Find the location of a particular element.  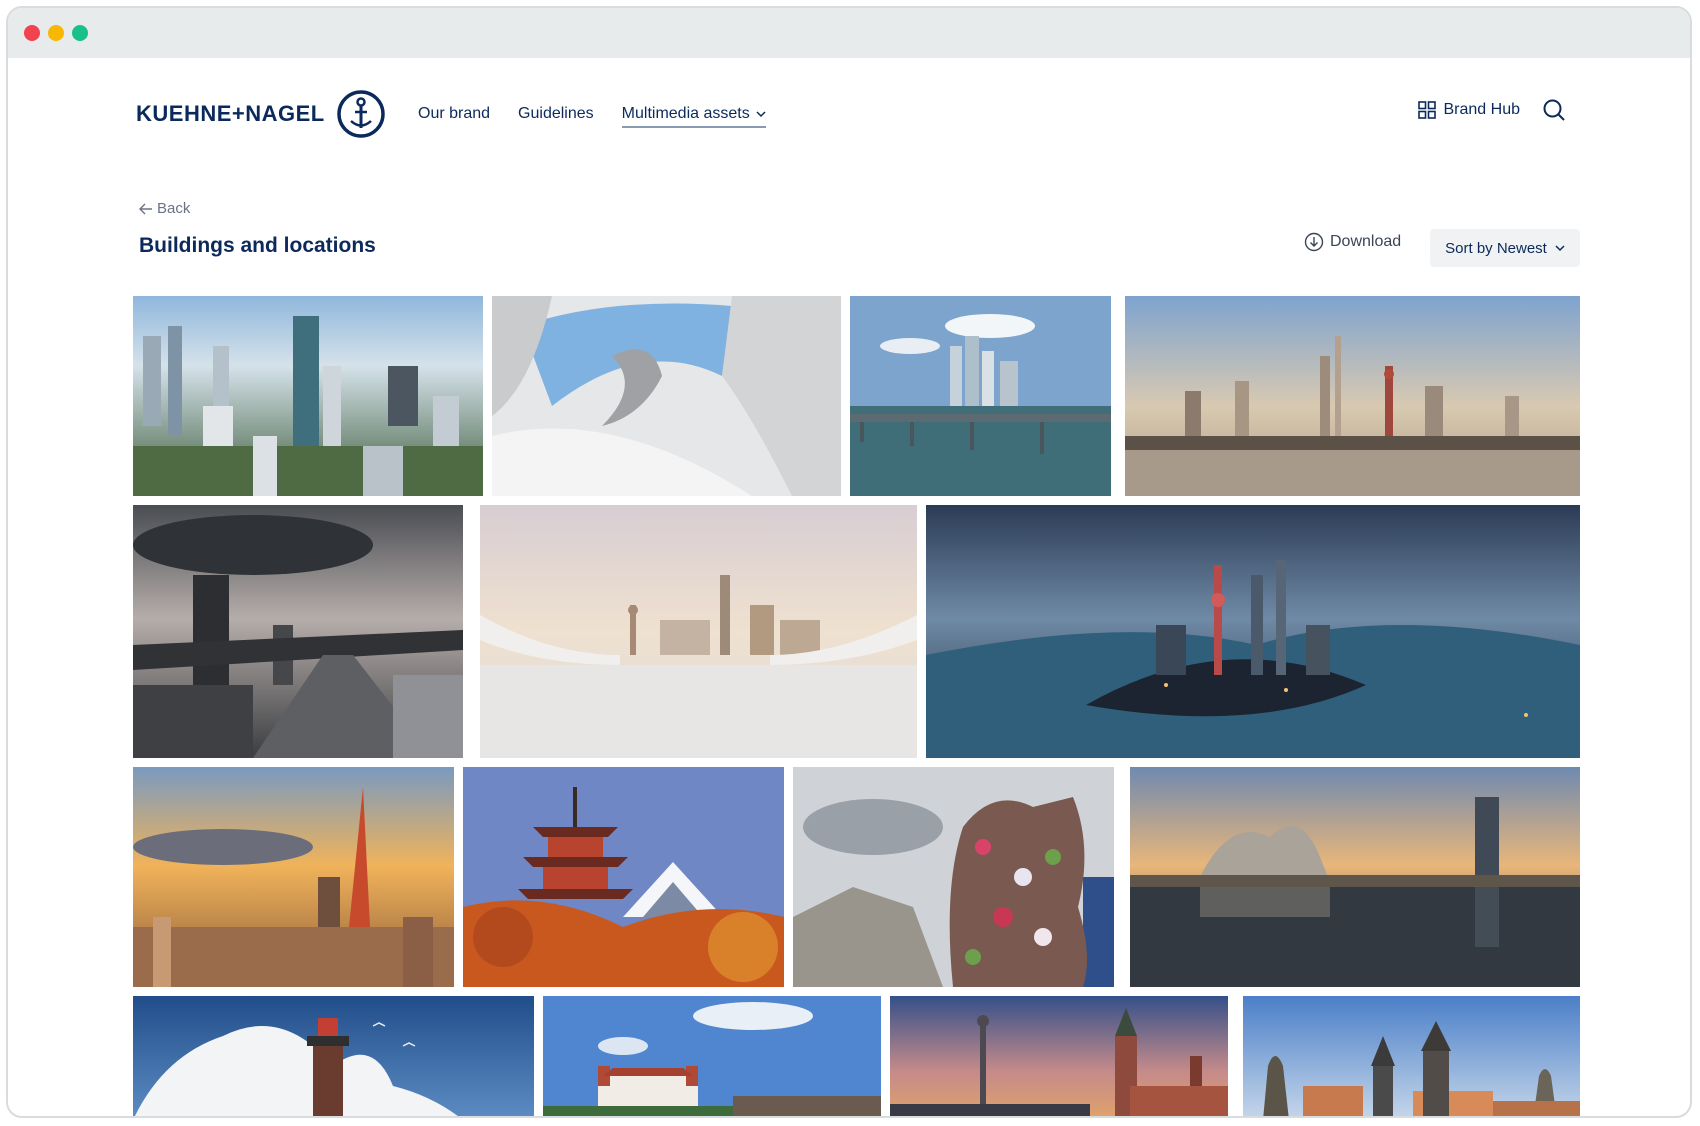

prague-towers-photo is located at coordinates (1411, 1056).